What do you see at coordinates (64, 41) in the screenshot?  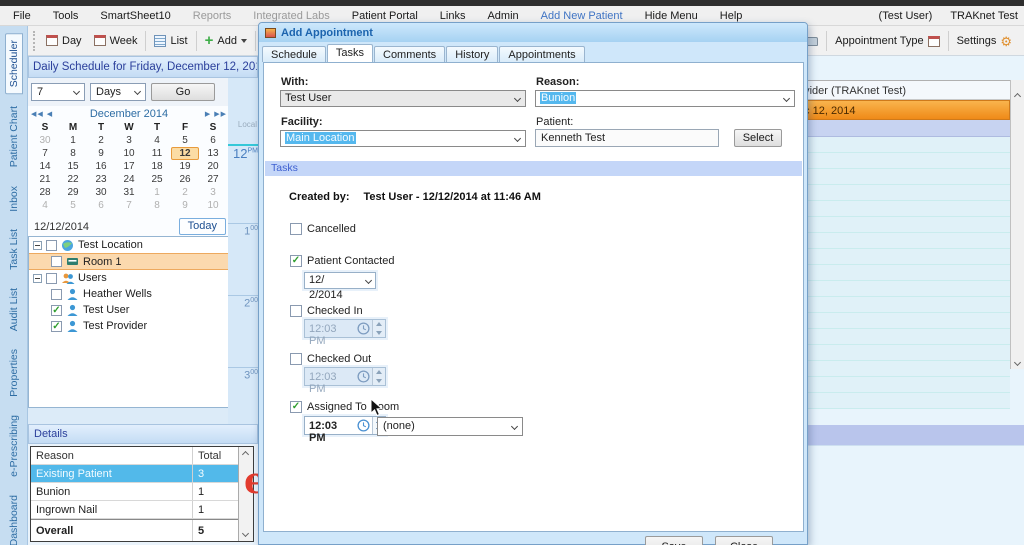 I see `day-view-button: Day` at bounding box center [64, 41].